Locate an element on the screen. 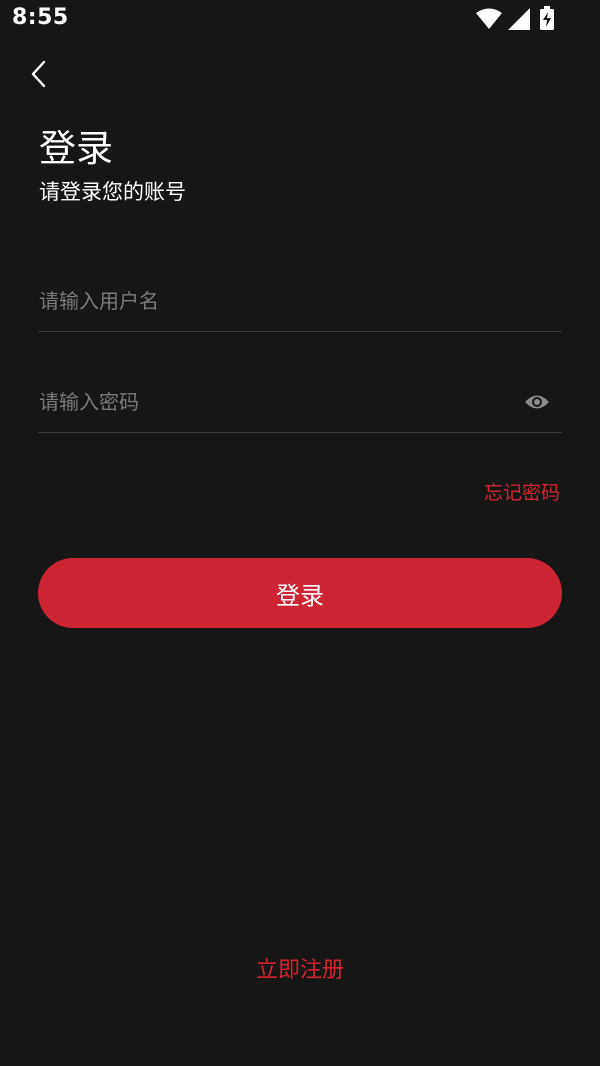  back-button is located at coordinates (40, 74).